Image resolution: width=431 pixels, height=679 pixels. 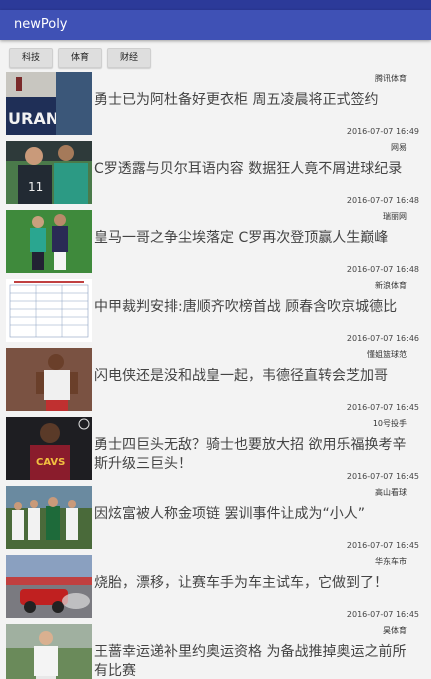 What do you see at coordinates (49, 103) in the screenshot?
I see `news-thumbnail: URANT` at bounding box center [49, 103].